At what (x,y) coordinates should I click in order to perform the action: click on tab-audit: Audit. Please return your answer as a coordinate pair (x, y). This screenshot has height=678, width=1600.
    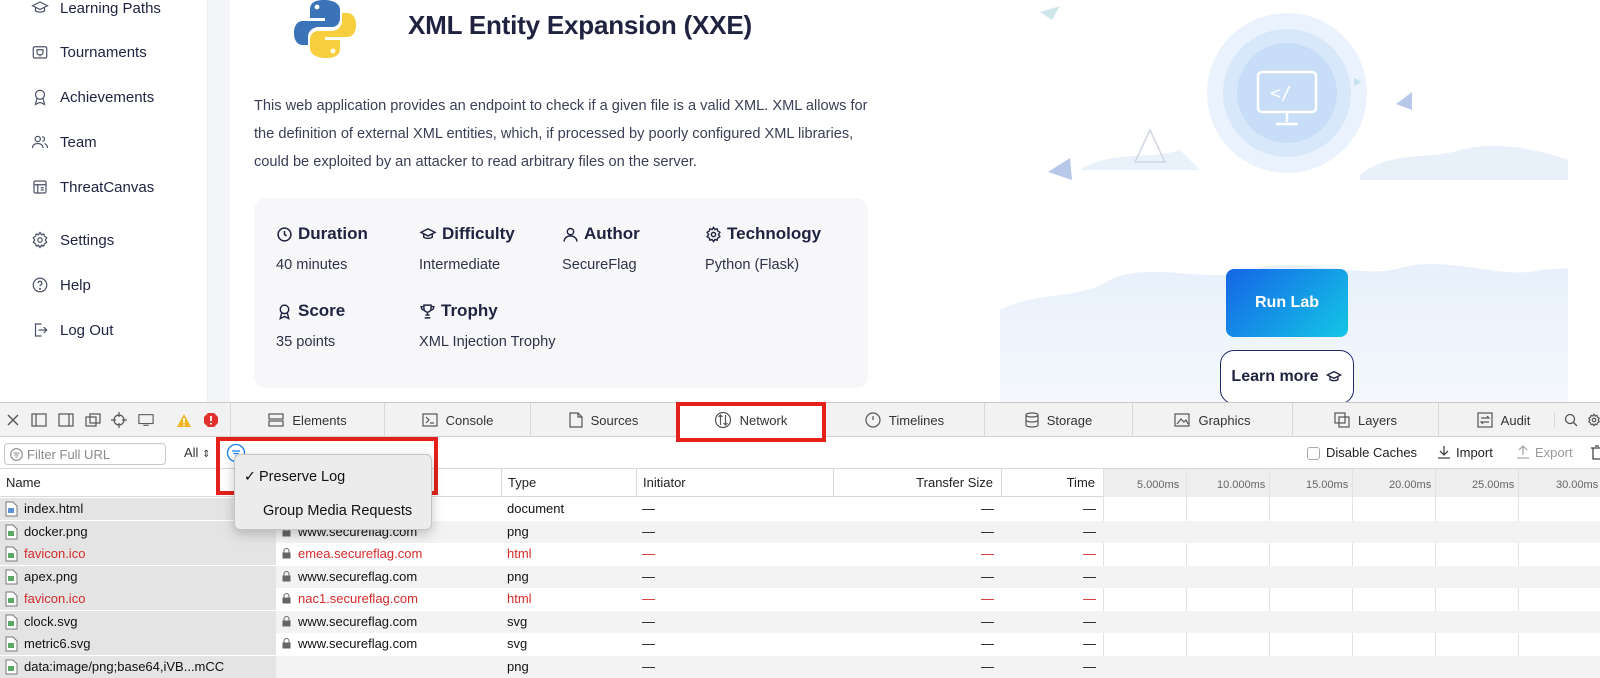
    Looking at the image, I should click on (1503, 420).